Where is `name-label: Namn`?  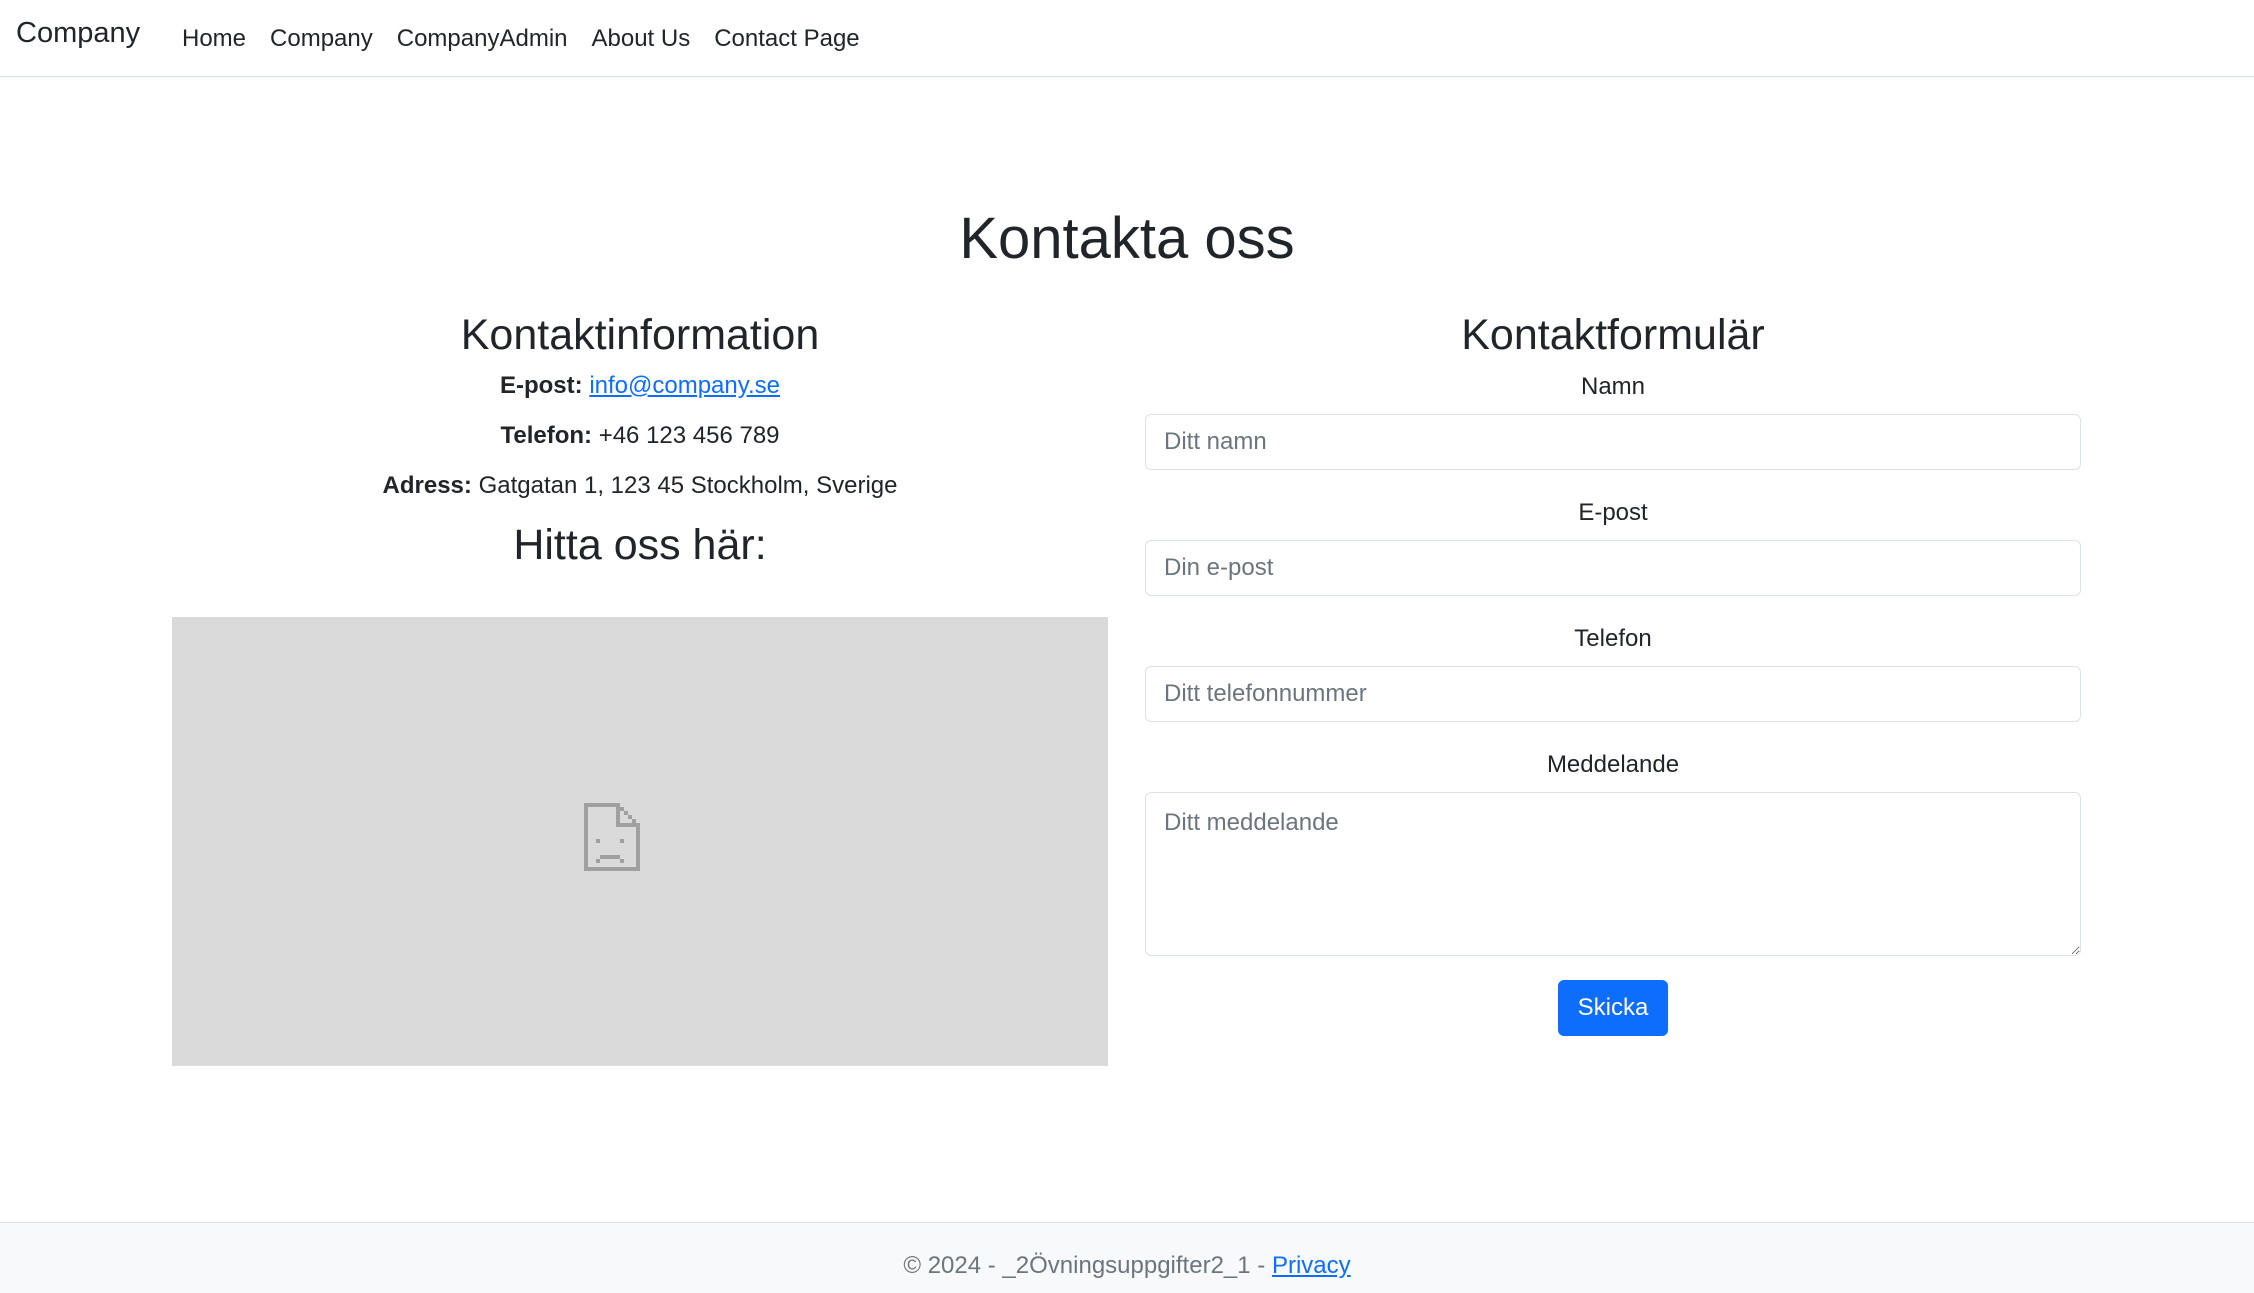 name-label: Namn is located at coordinates (1613, 386).